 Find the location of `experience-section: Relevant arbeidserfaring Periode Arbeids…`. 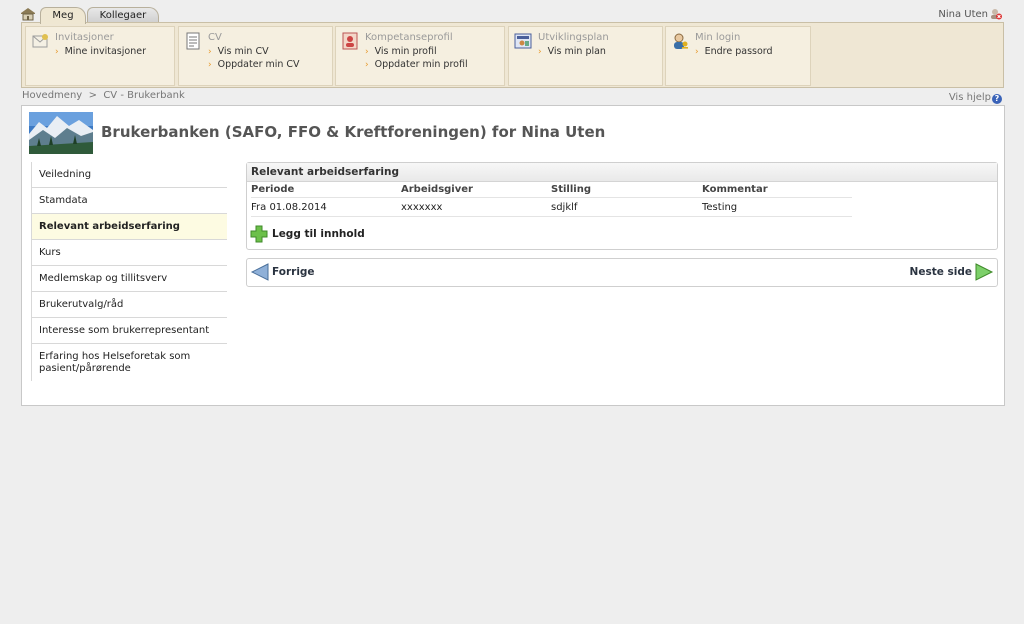

experience-section: Relevant arbeidserfaring Periode Arbeids… is located at coordinates (622, 206).